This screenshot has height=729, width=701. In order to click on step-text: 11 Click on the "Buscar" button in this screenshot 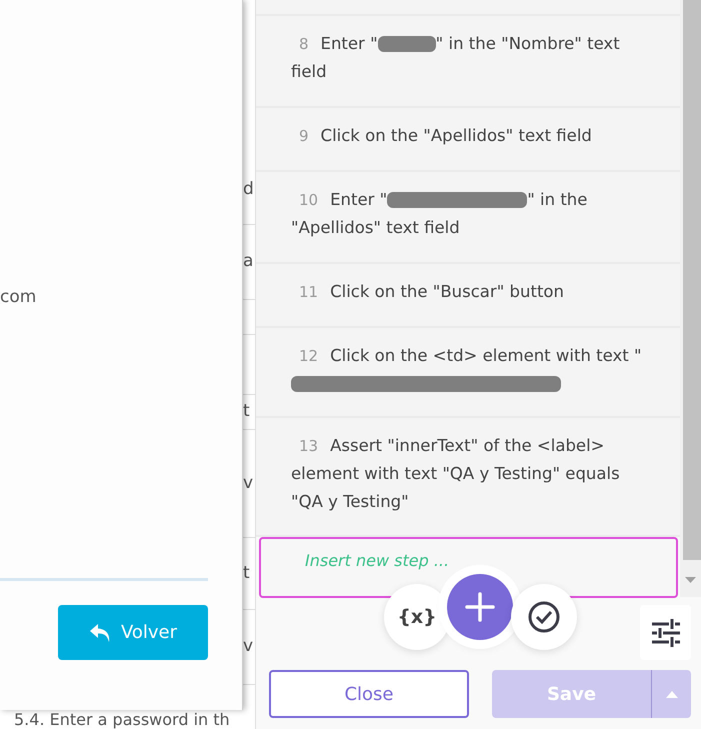, I will do `click(431, 292)`.